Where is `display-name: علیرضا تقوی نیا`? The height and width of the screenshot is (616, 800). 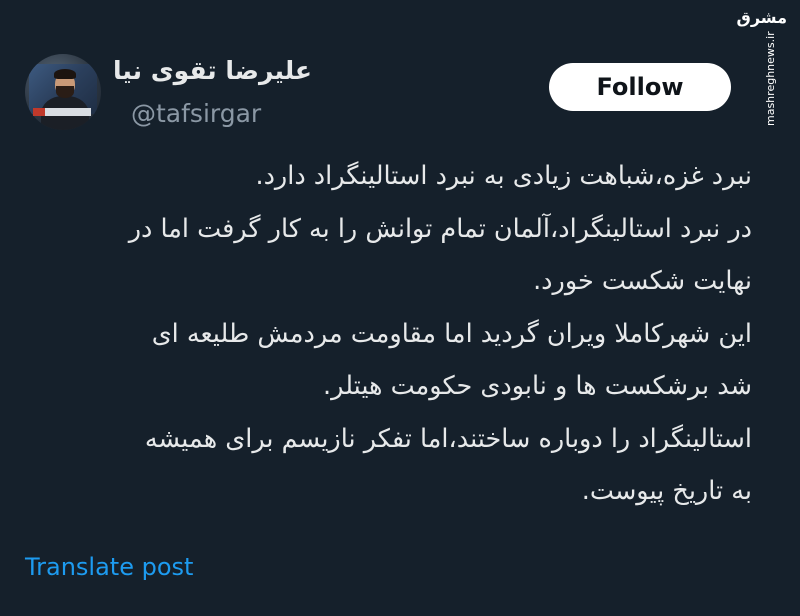
display-name: علیرضا تقوی نیا is located at coordinates (212, 70).